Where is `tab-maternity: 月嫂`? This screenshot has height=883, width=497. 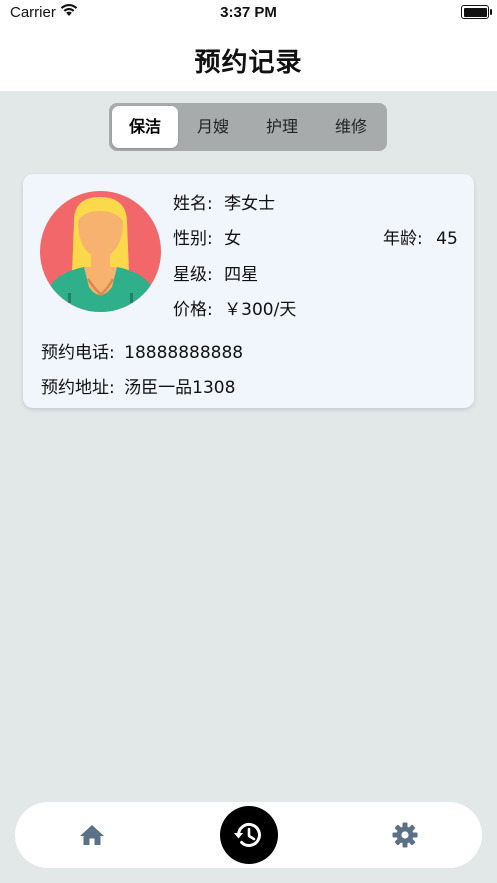 tab-maternity: 月嫂 is located at coordinates (213, 127).